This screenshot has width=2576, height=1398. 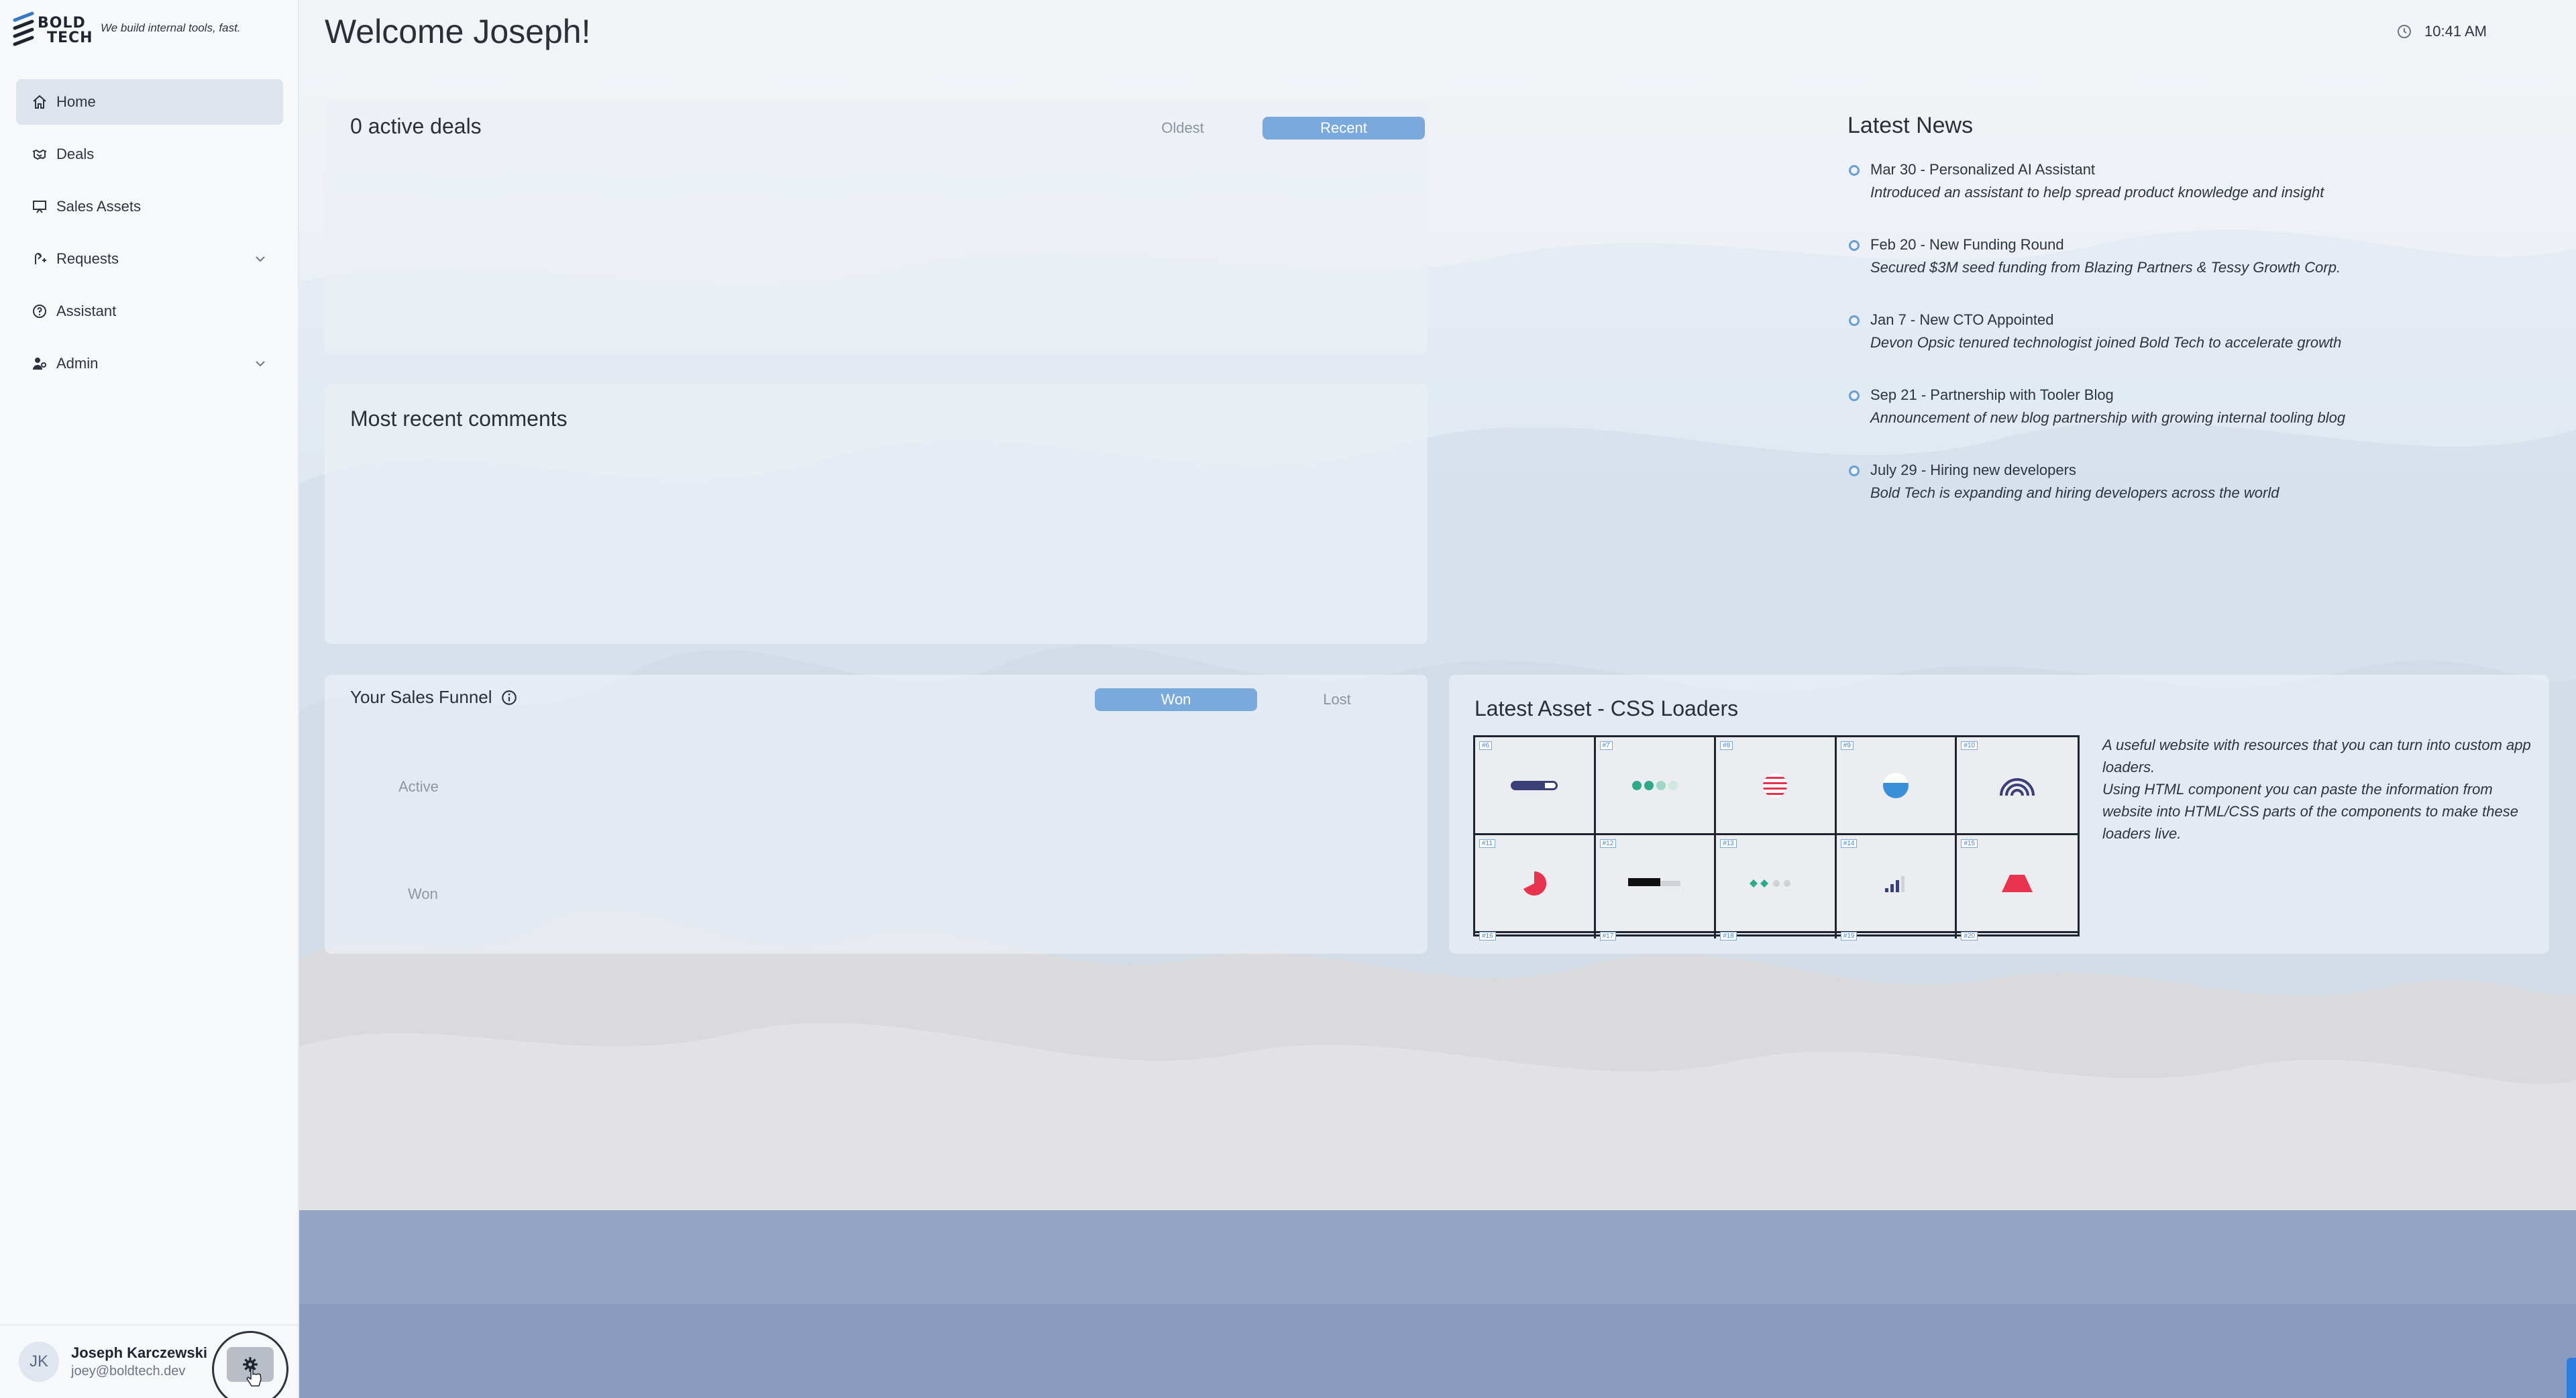 I want to click on cell-tag: #15, so click(x=1969, y=843).